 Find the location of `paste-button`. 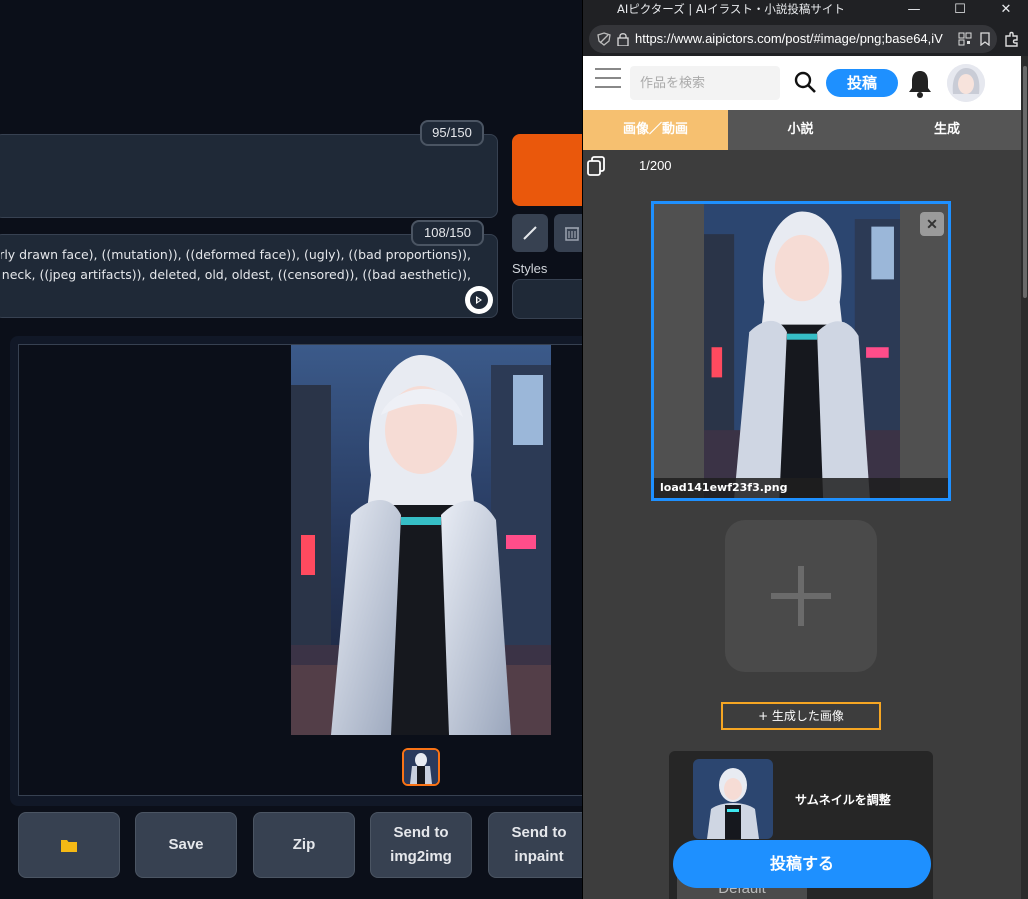

paste-button is located at coordinates (479, 300).